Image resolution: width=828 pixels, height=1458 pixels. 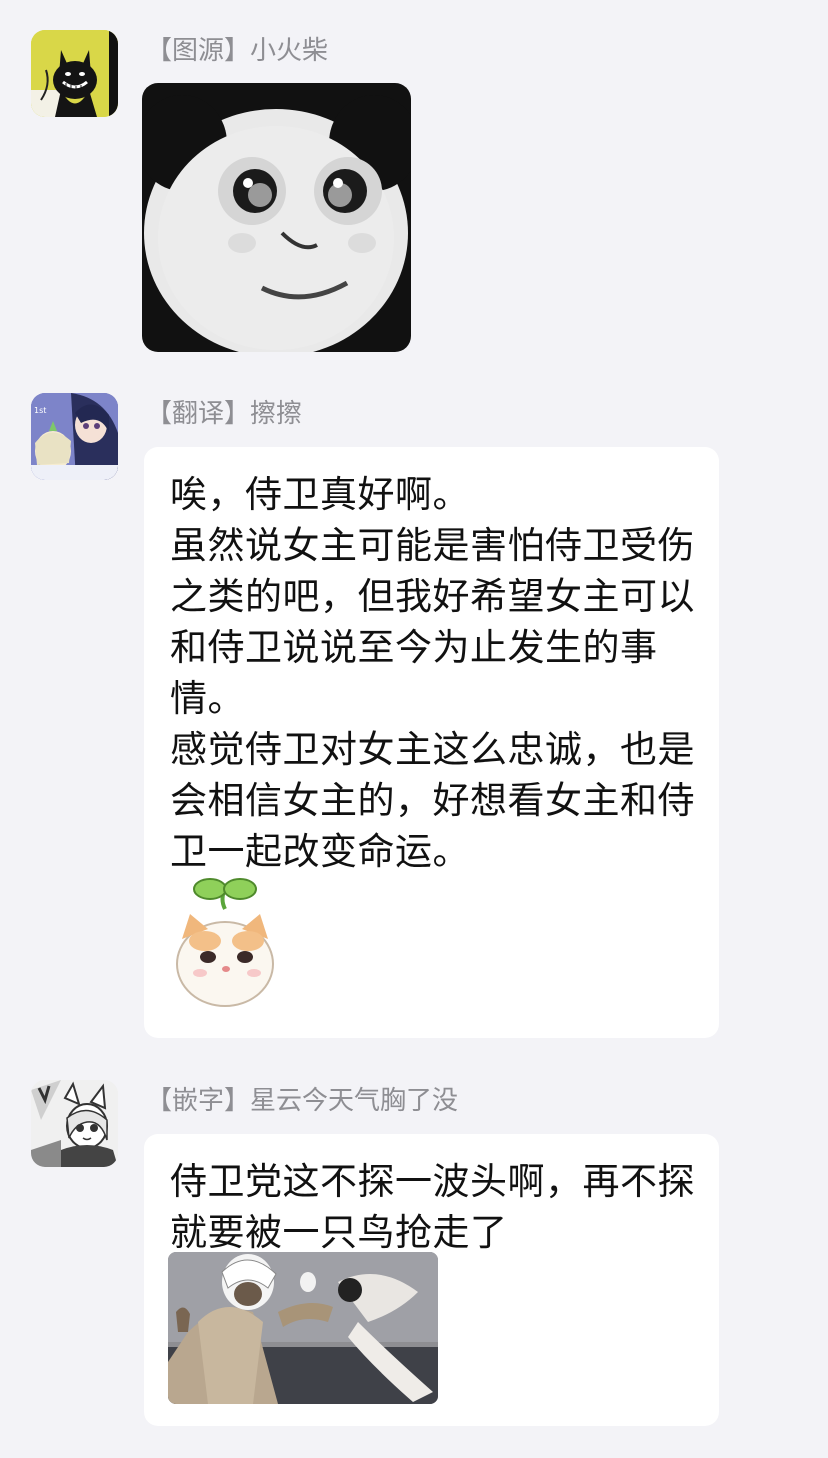 I want to click on sprout-cat-sticker-icon, so click(x=227, y=941).